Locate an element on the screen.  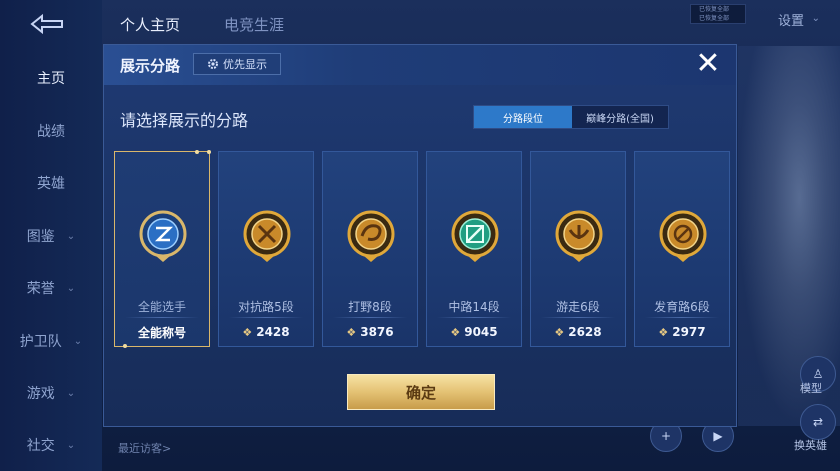
tab-peak-lane: 巅峰分路(全国) is located at coordinates (620, 117).